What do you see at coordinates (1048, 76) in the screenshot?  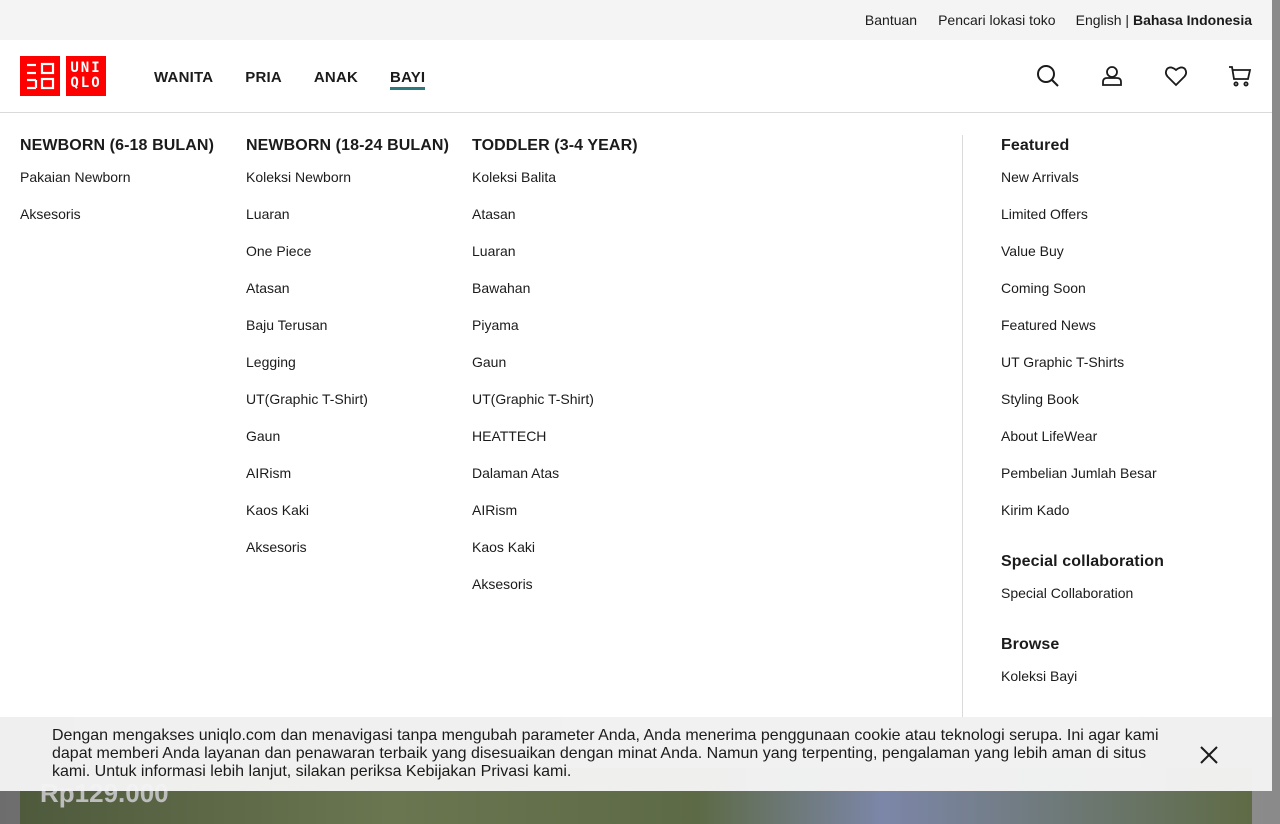 I see `search-icon` at bounding box center [1048, 76].